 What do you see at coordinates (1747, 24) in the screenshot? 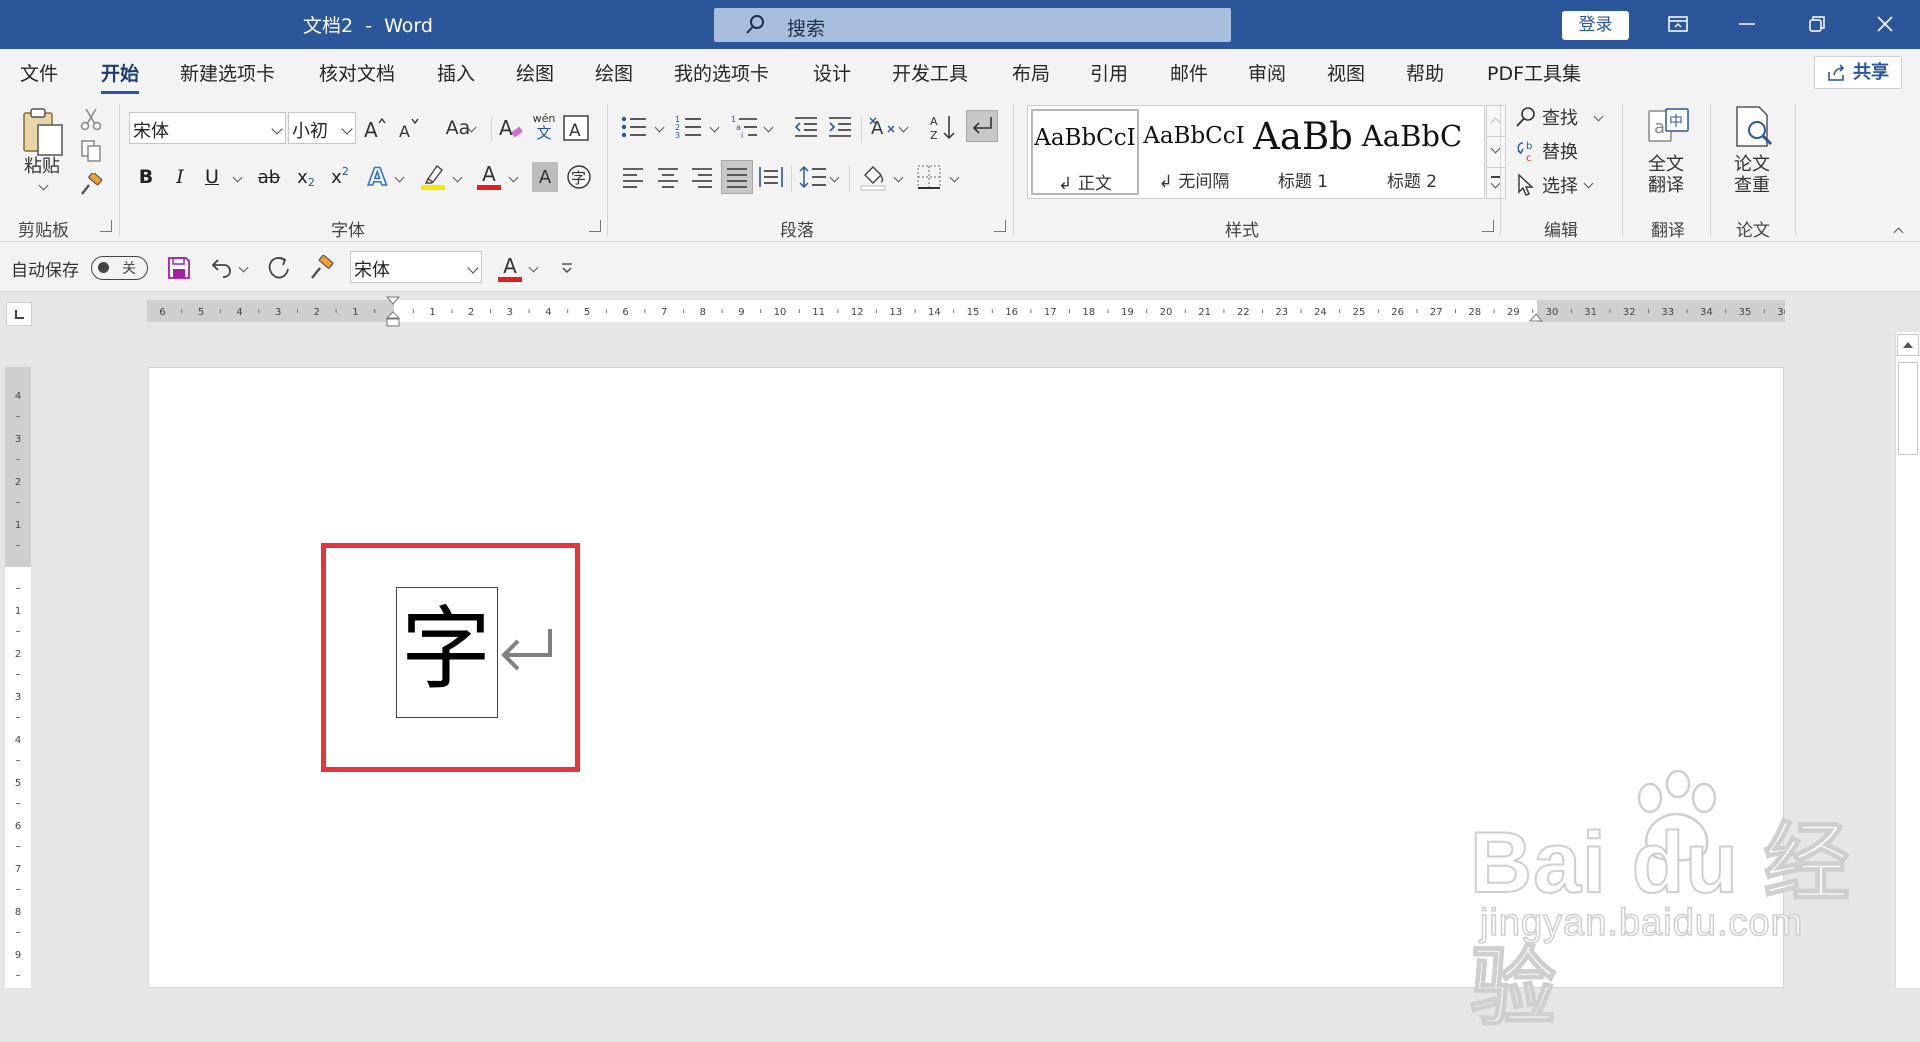
I see `minimize-button` at bounding box center [1747, 24].